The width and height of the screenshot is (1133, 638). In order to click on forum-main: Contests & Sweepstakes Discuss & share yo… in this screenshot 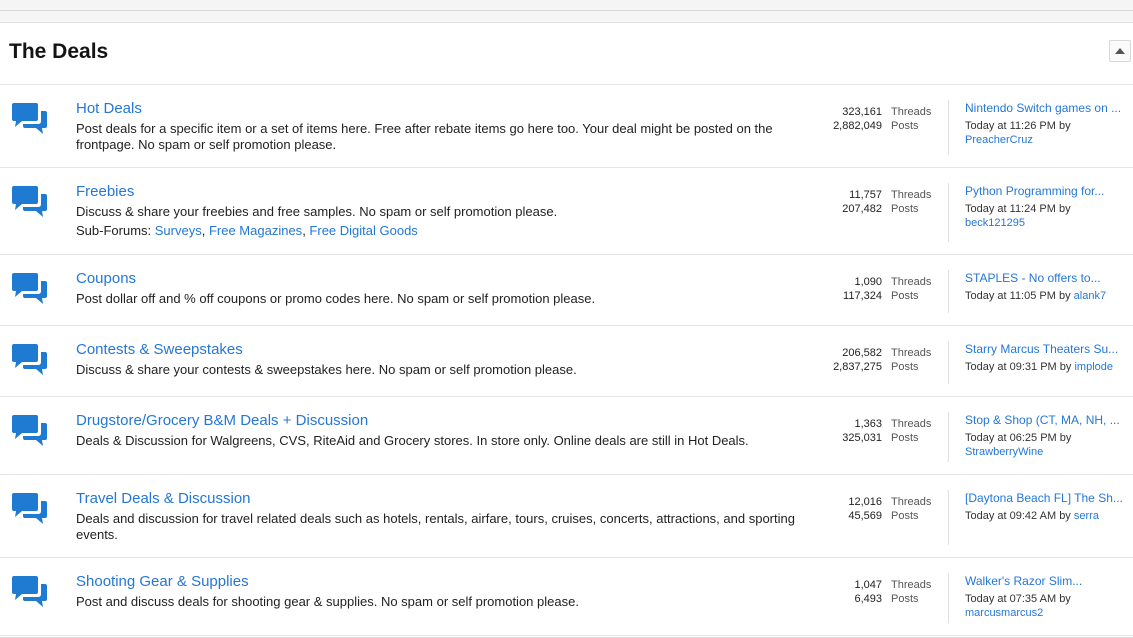, I will do `click(441, 359)`.